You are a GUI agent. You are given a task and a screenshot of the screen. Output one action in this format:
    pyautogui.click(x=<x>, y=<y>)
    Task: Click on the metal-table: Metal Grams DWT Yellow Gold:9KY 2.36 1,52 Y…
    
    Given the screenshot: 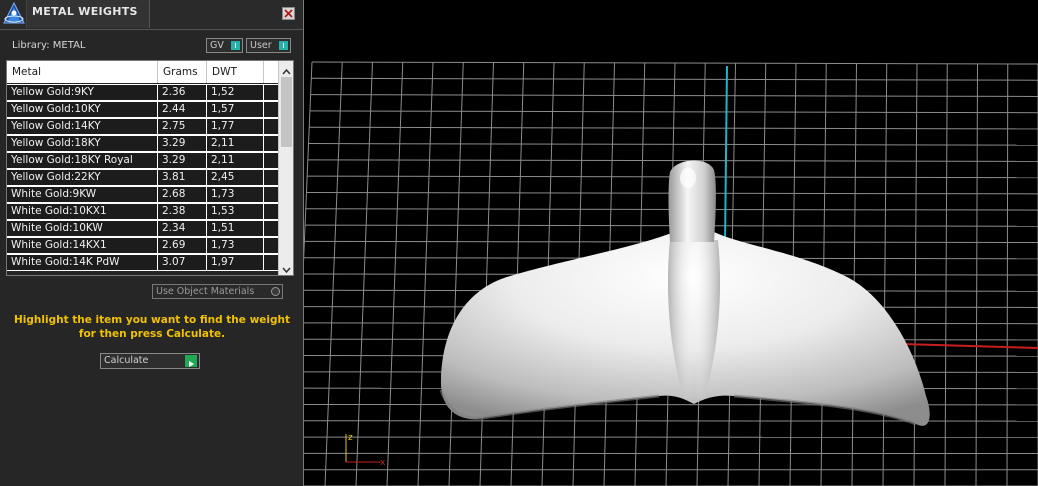 What is the action you would take?
    pyautogui.click(x=150, y=168)
    